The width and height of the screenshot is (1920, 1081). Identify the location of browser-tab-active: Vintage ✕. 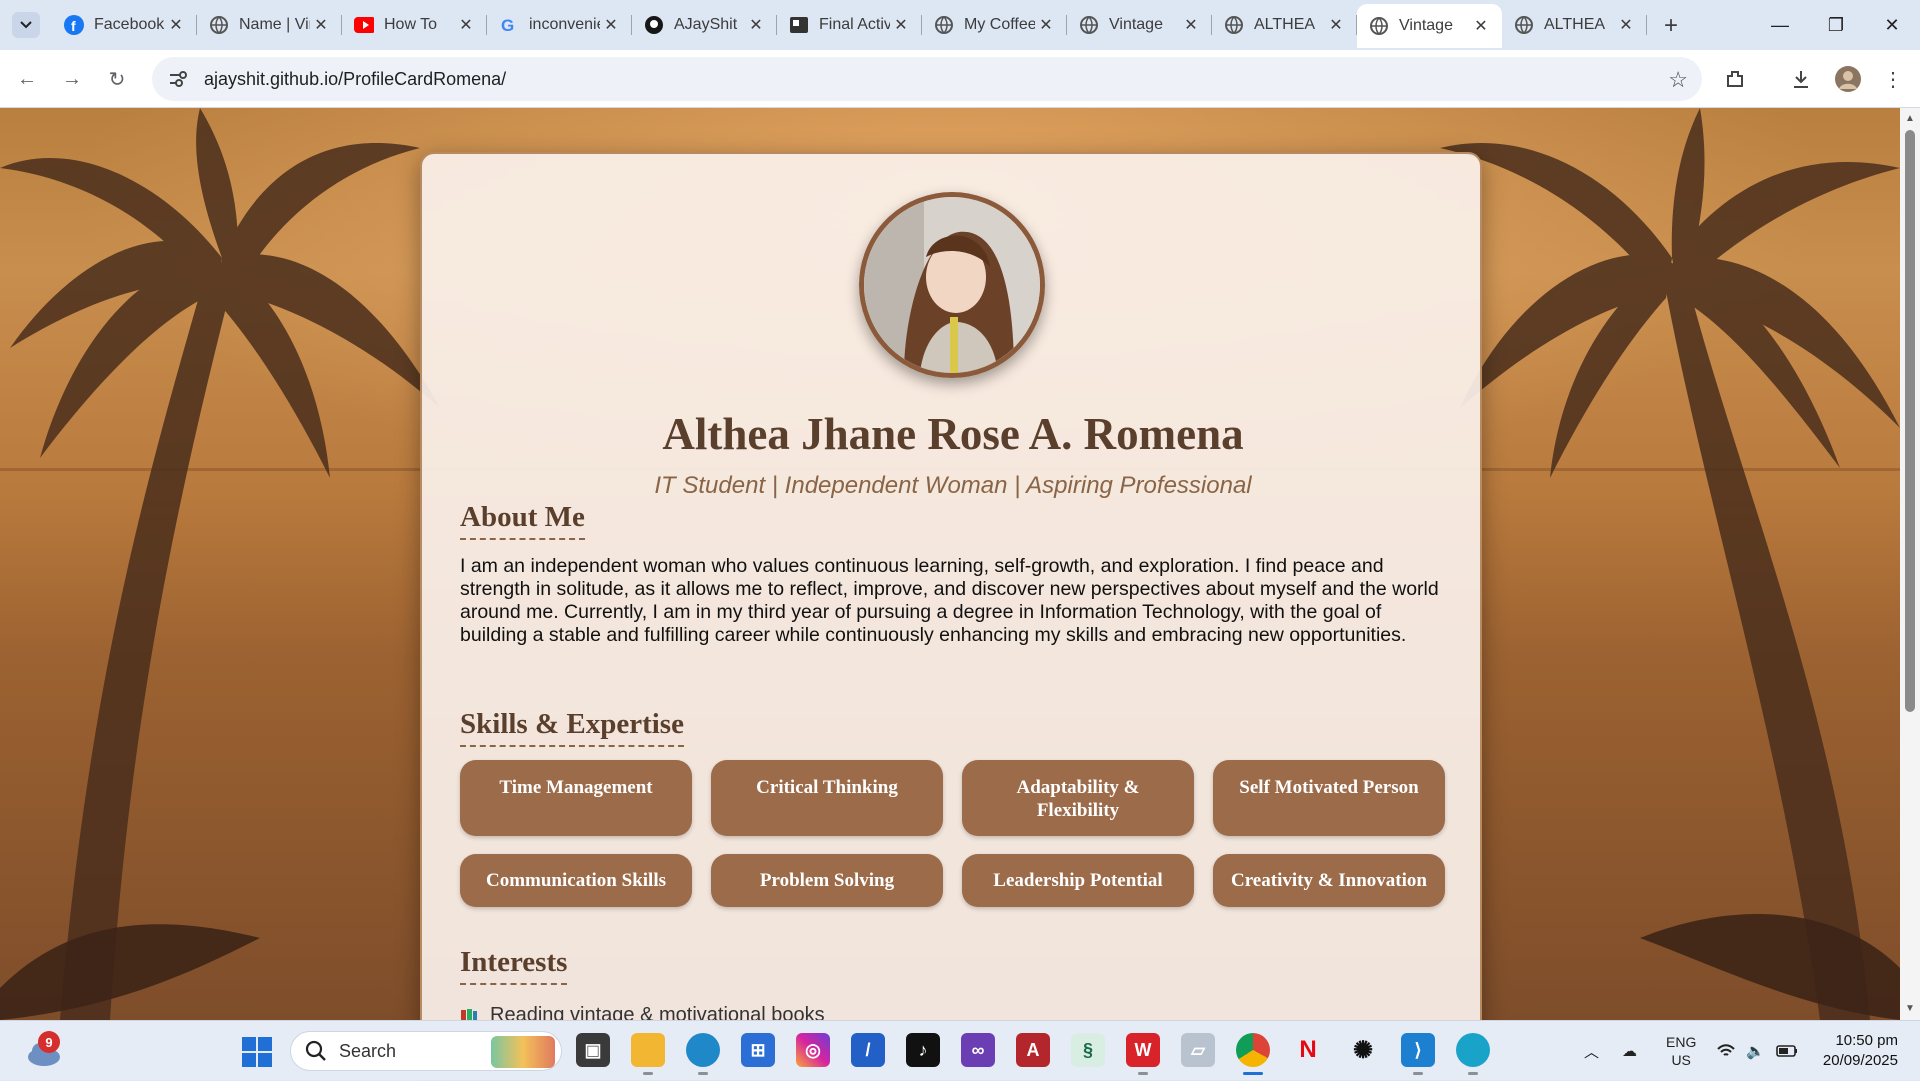
(1429, 26).